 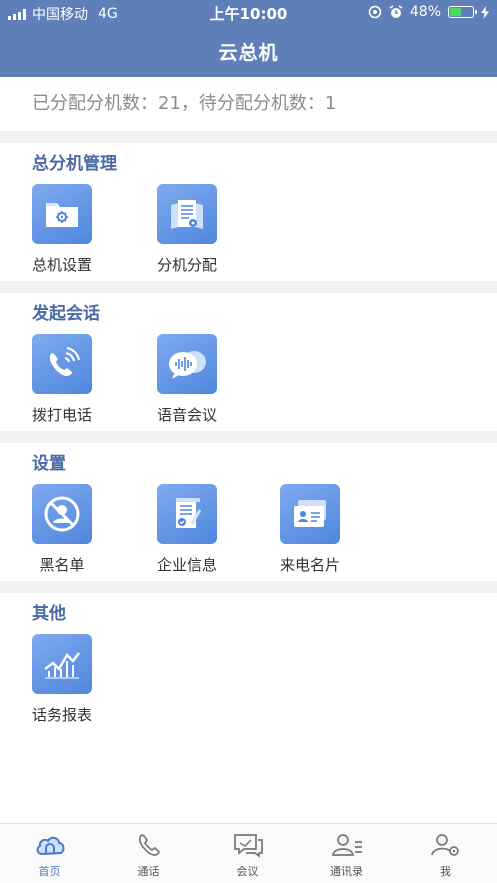 I want to click on section-title: 设置, so click(x=49, y=464).